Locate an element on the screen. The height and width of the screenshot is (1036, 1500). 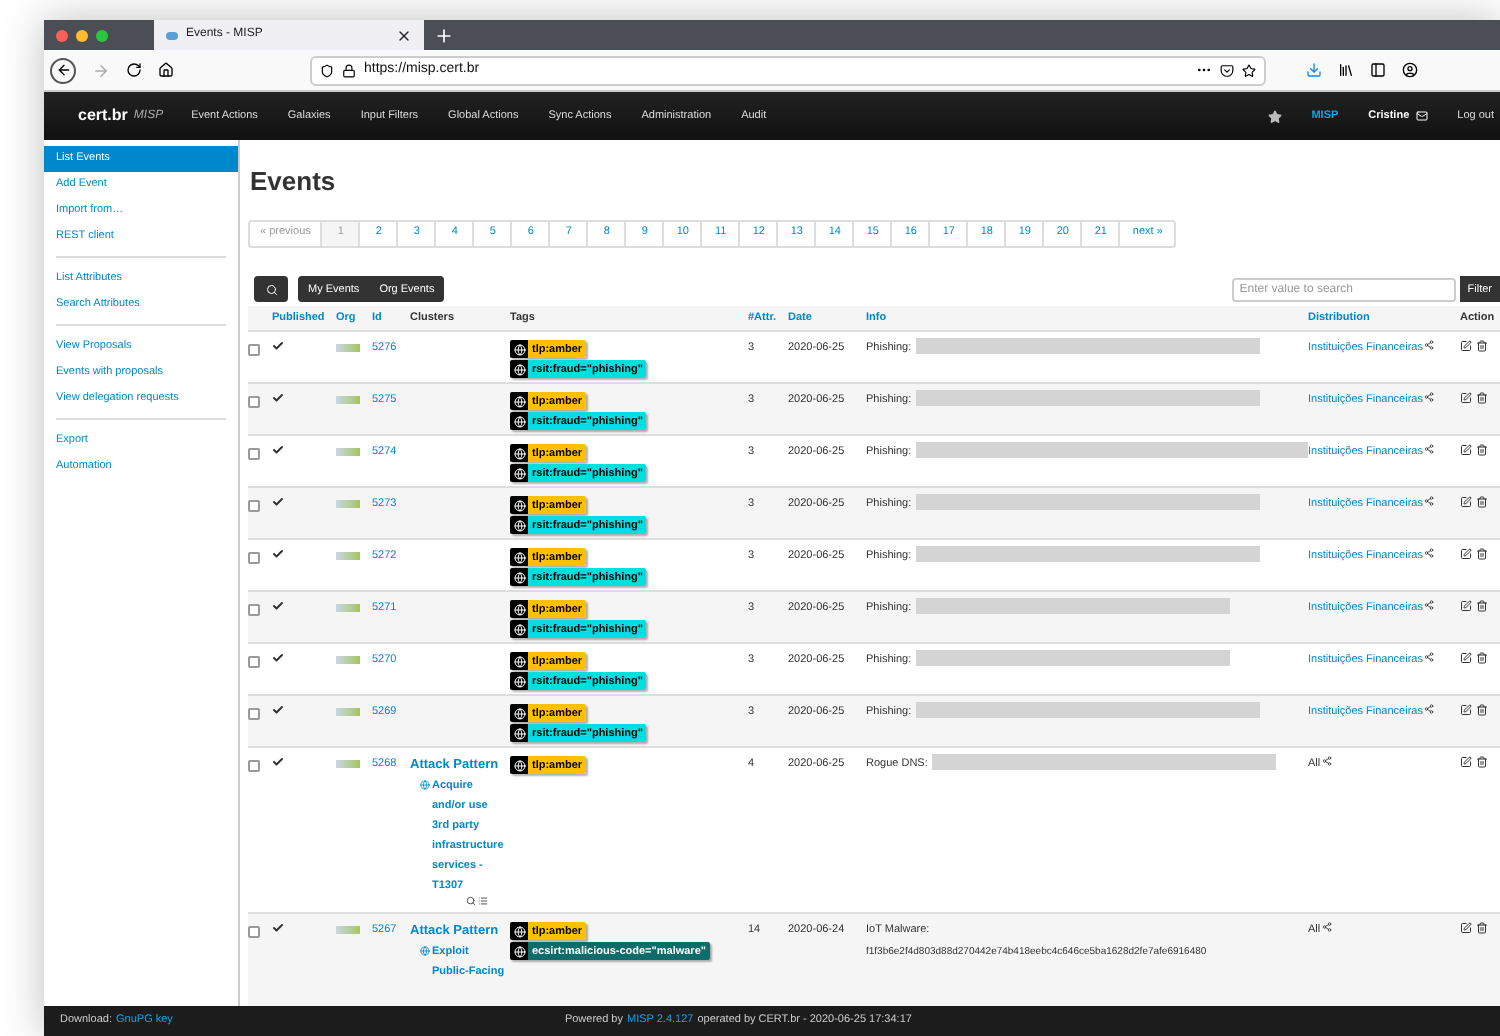
page-title: Events is located at coordinates (294, 182).